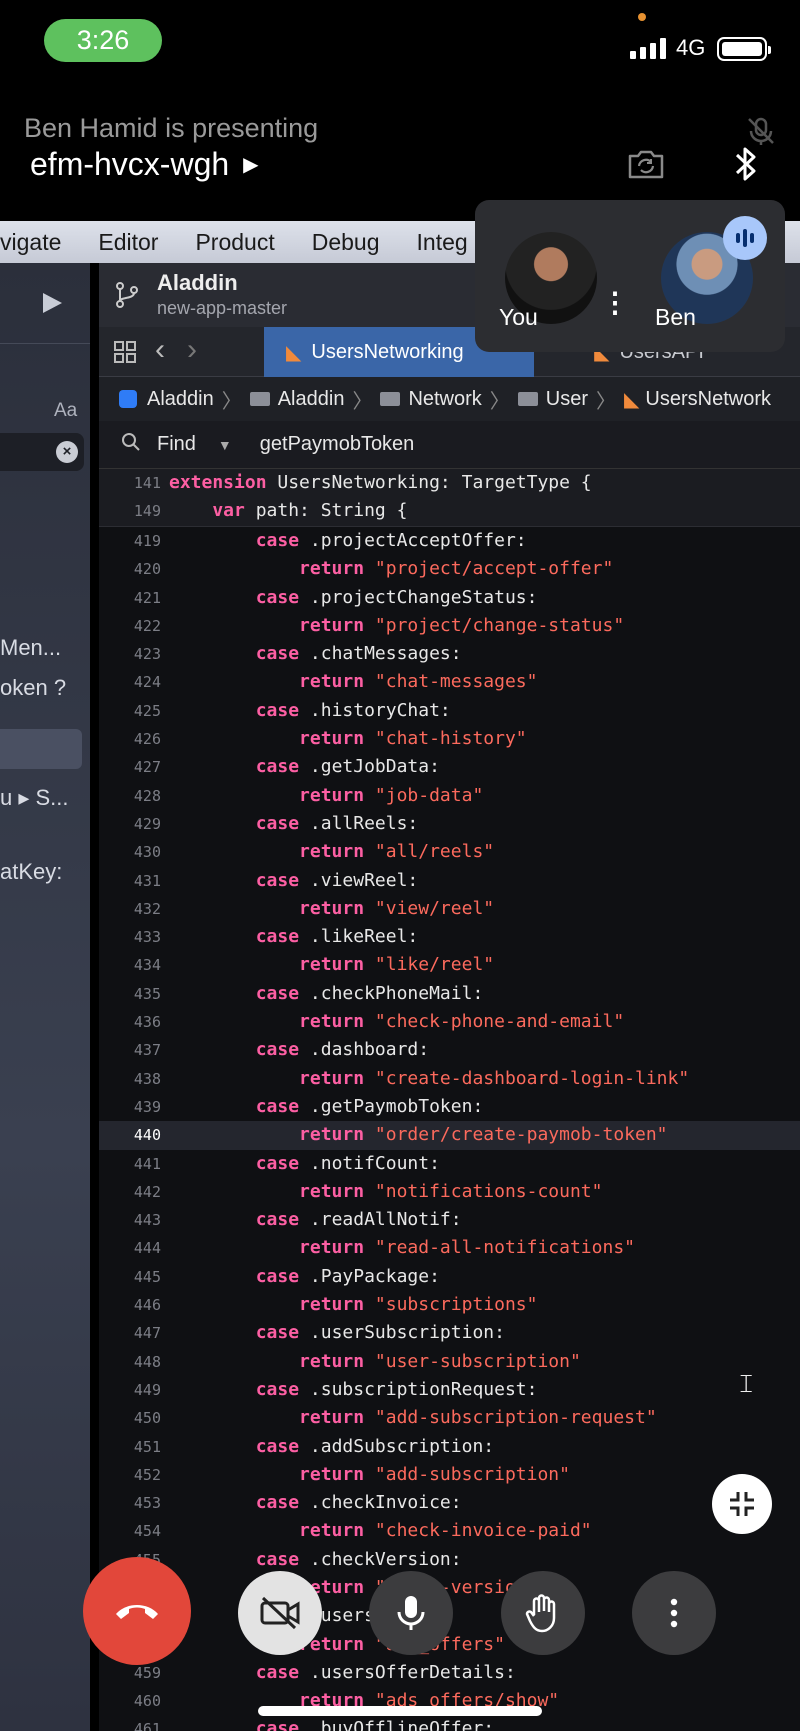 This screenshot has height=1731, width=800. What do you see at coordinates (66, 410) in the screenshot?
I see `font-toggle: Aa` at bounding box center [66, 410].